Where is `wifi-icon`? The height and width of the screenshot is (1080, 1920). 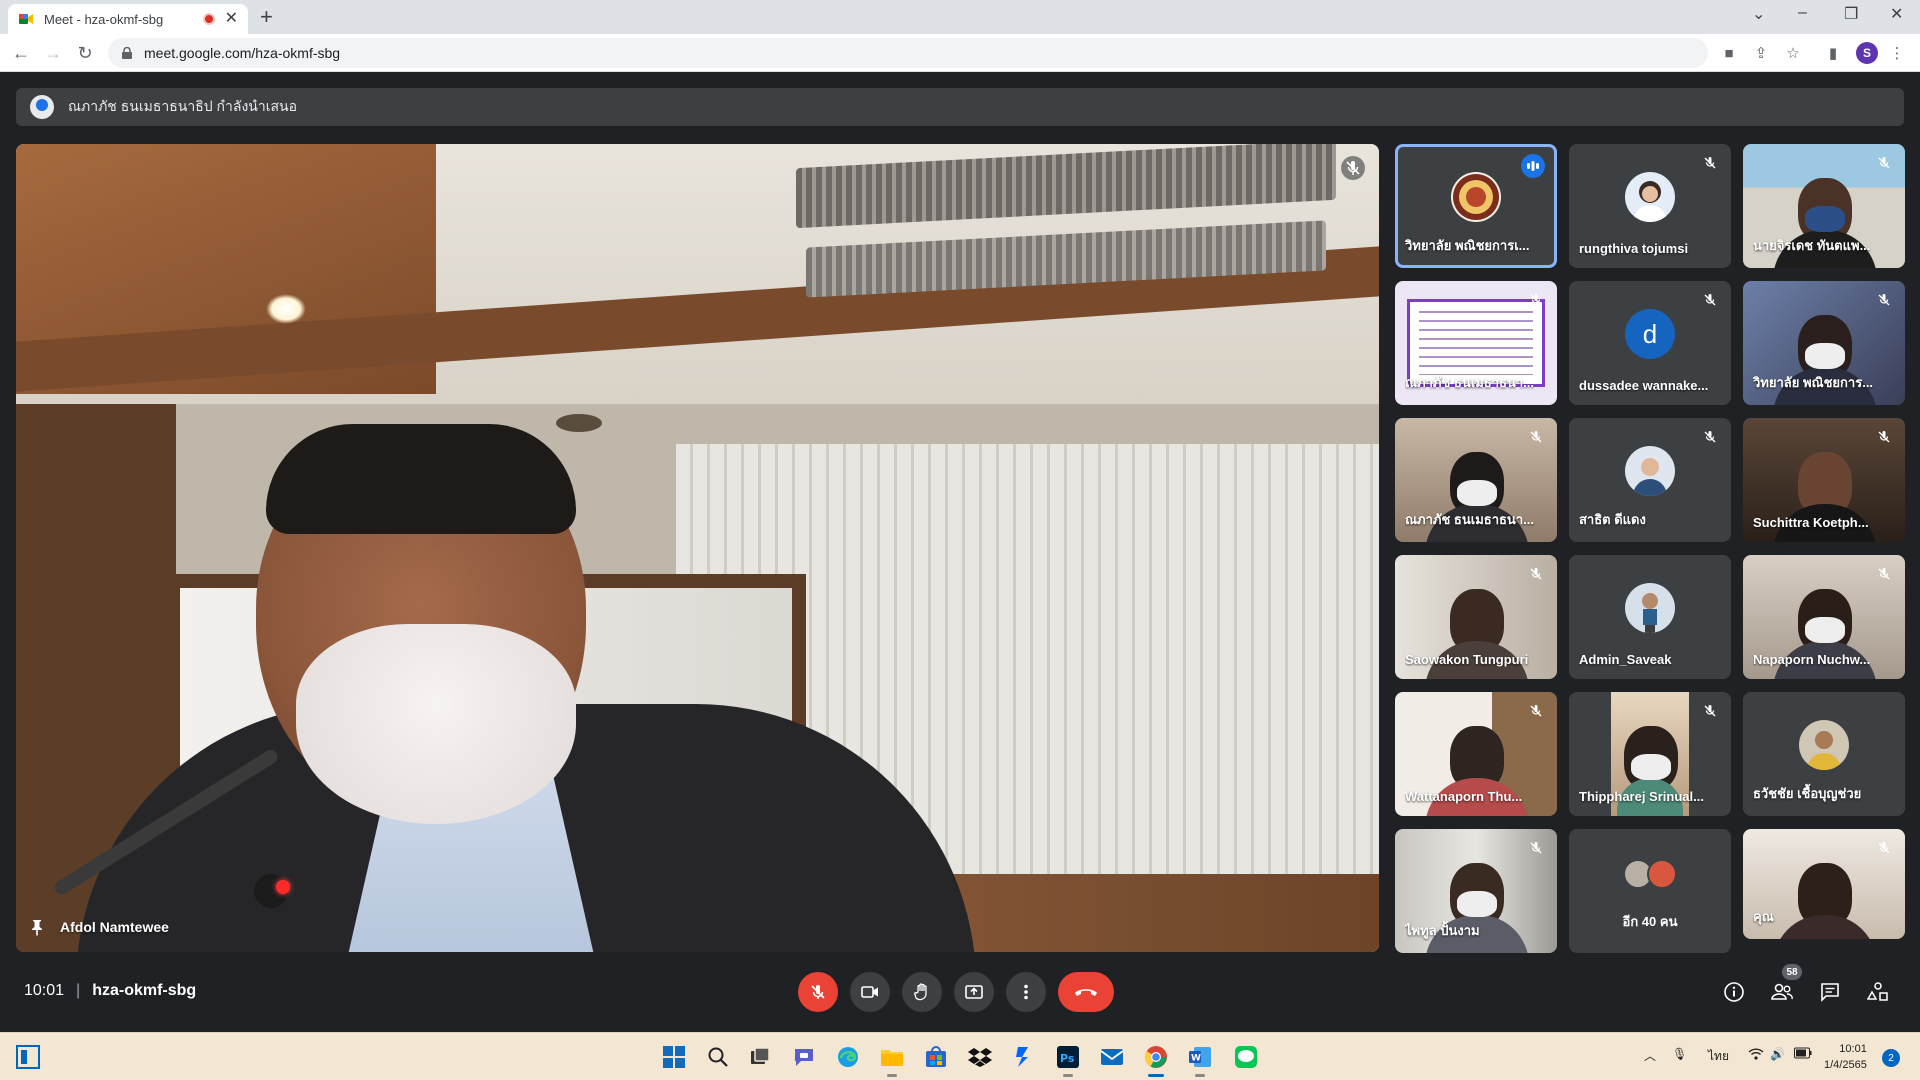 wifi-icon is located at coordinates (1756, 1055).